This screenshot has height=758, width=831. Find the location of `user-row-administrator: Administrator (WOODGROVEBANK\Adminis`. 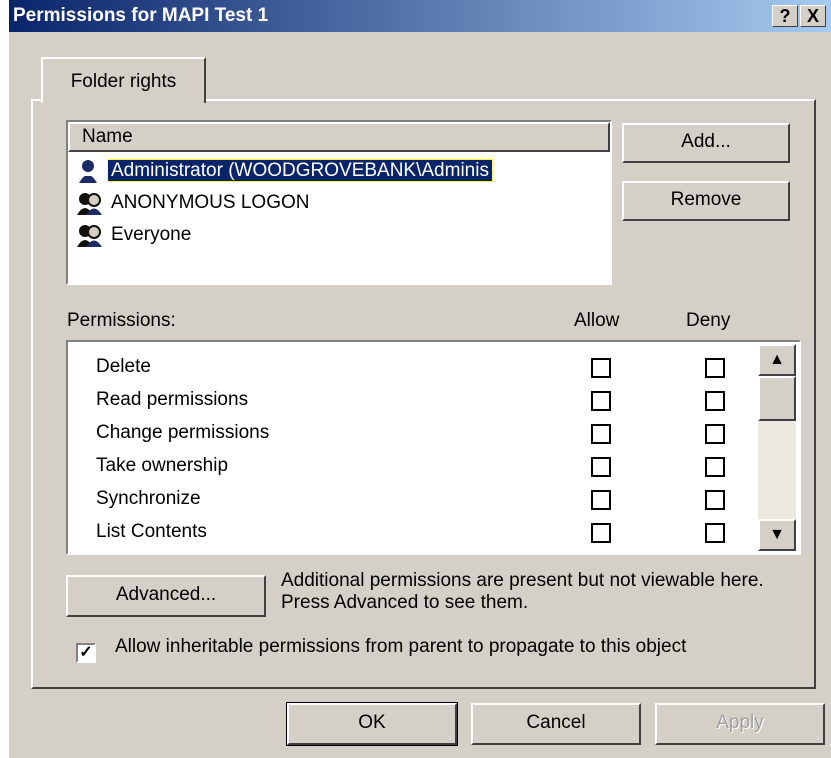

user-row-administrator: Administrator (WOODGROVEBANK\Adminis is located at coordinates (284, 171).